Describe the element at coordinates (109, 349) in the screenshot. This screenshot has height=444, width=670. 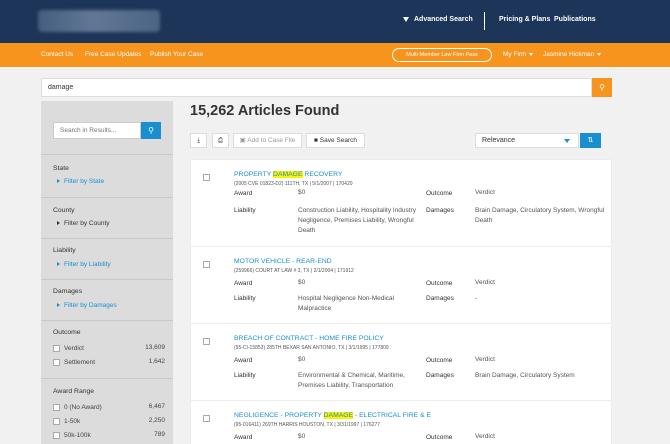
I see `outcome-option-verdict: Verdict 13,609` at that location.